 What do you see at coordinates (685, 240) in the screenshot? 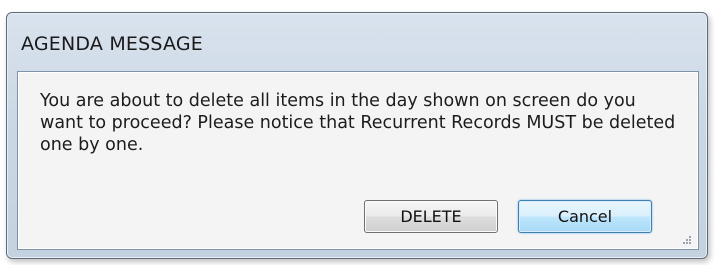
I see `resize-grip-icon` at bounding box center [685, 240].